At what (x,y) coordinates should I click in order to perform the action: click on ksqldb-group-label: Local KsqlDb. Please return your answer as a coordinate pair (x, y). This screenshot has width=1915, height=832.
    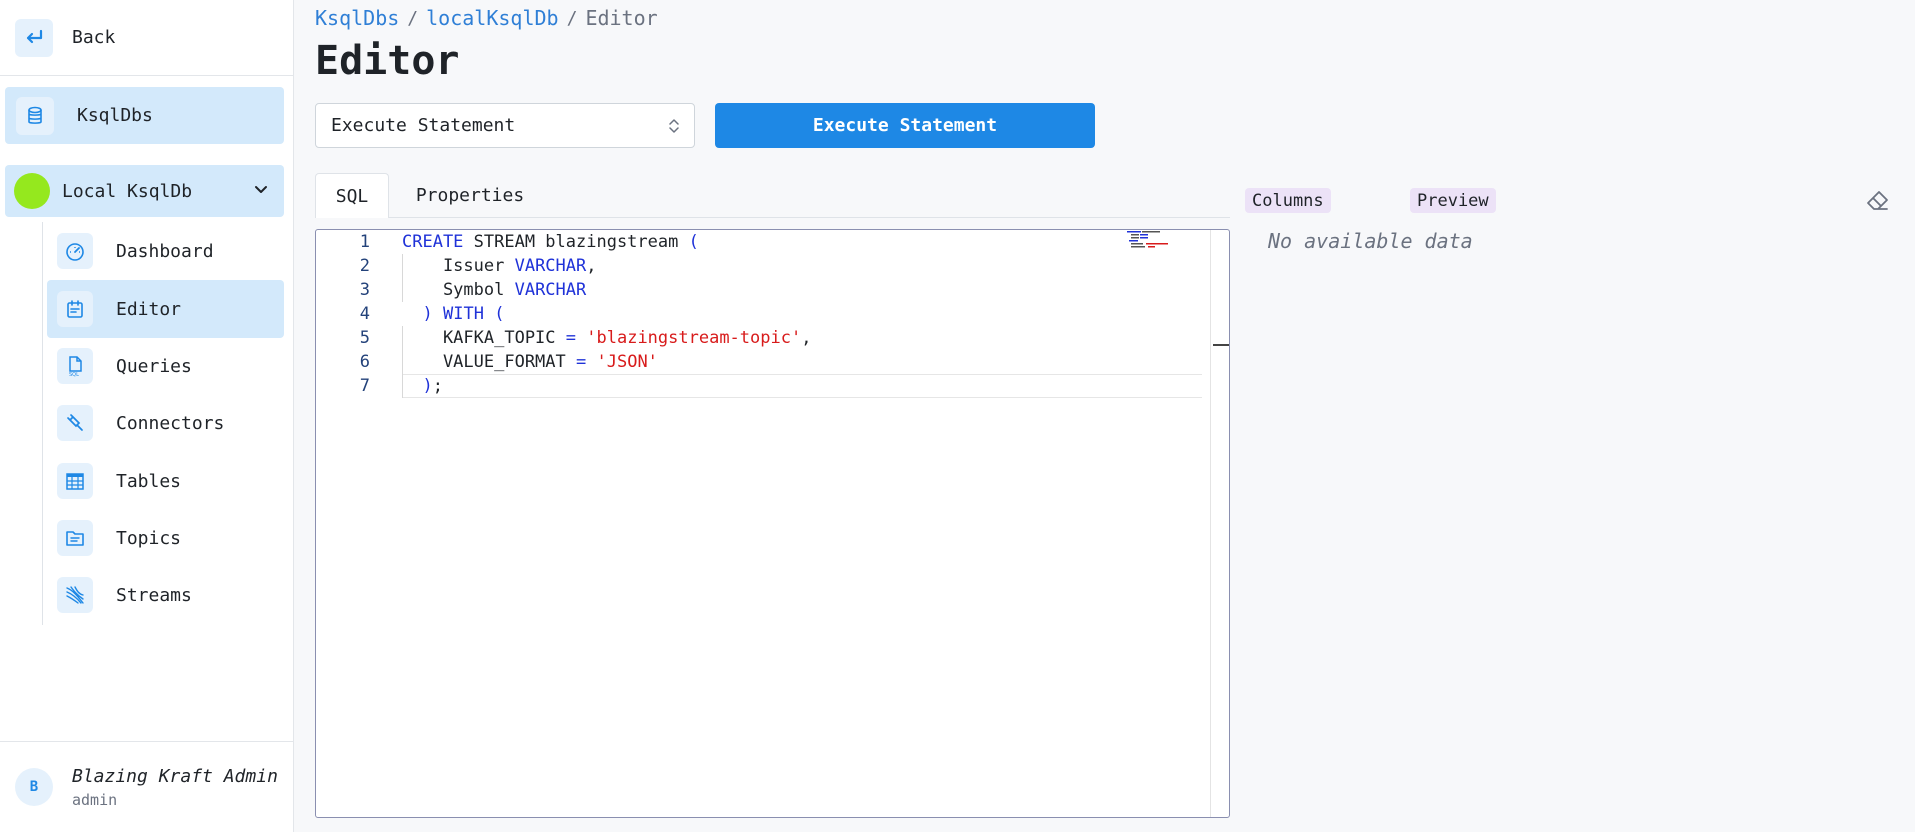
    Looking at the image, I should click on (127, 191).